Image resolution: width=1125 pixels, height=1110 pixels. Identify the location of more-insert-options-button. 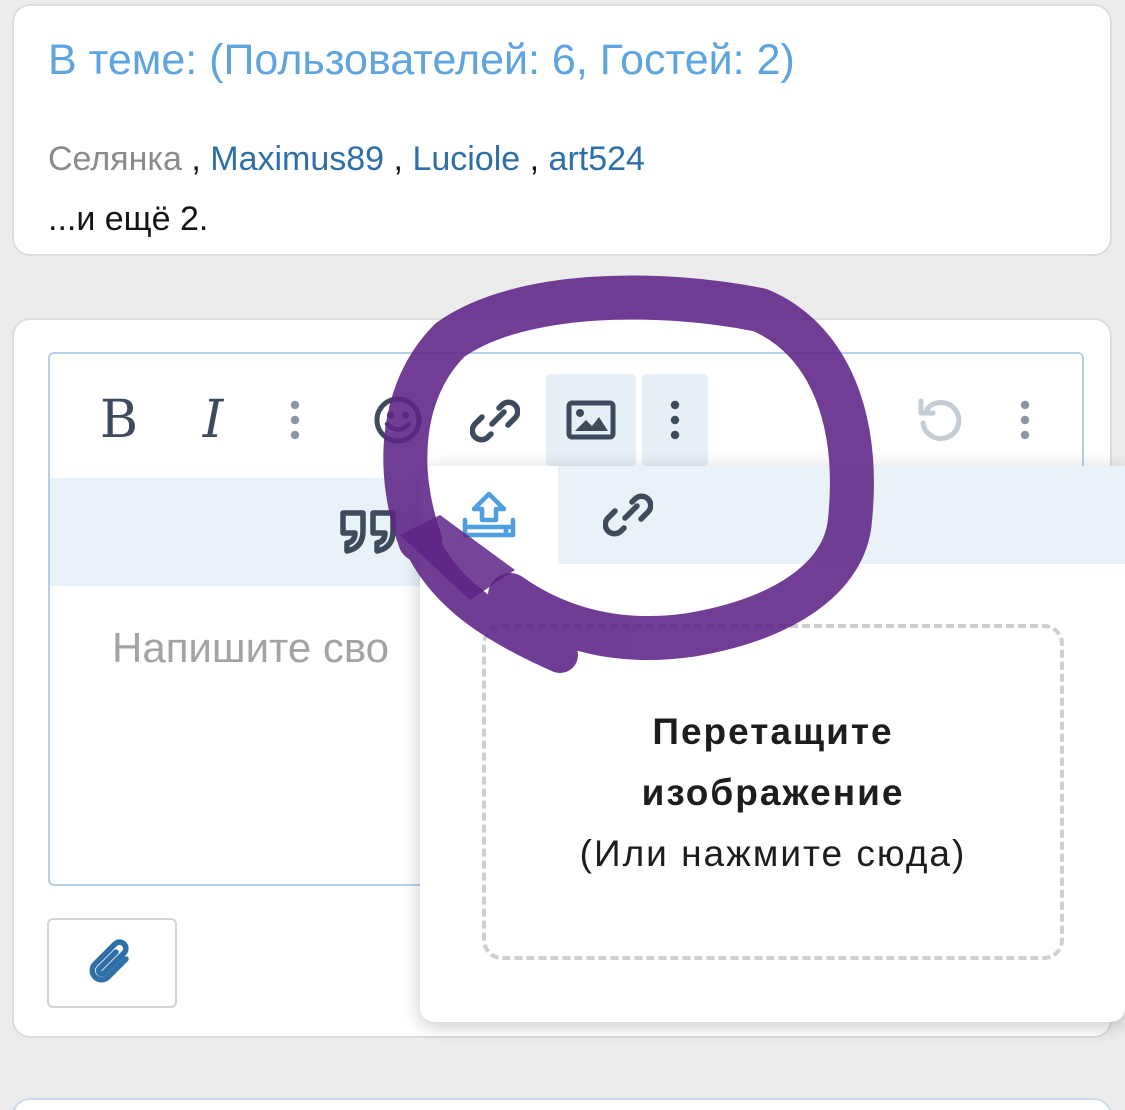
(675, 420).